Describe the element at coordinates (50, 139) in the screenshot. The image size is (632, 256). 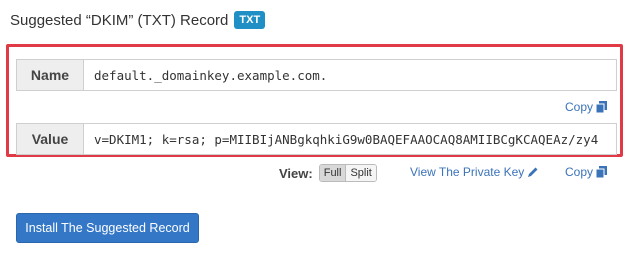
I see `value-label: Value` at that location.